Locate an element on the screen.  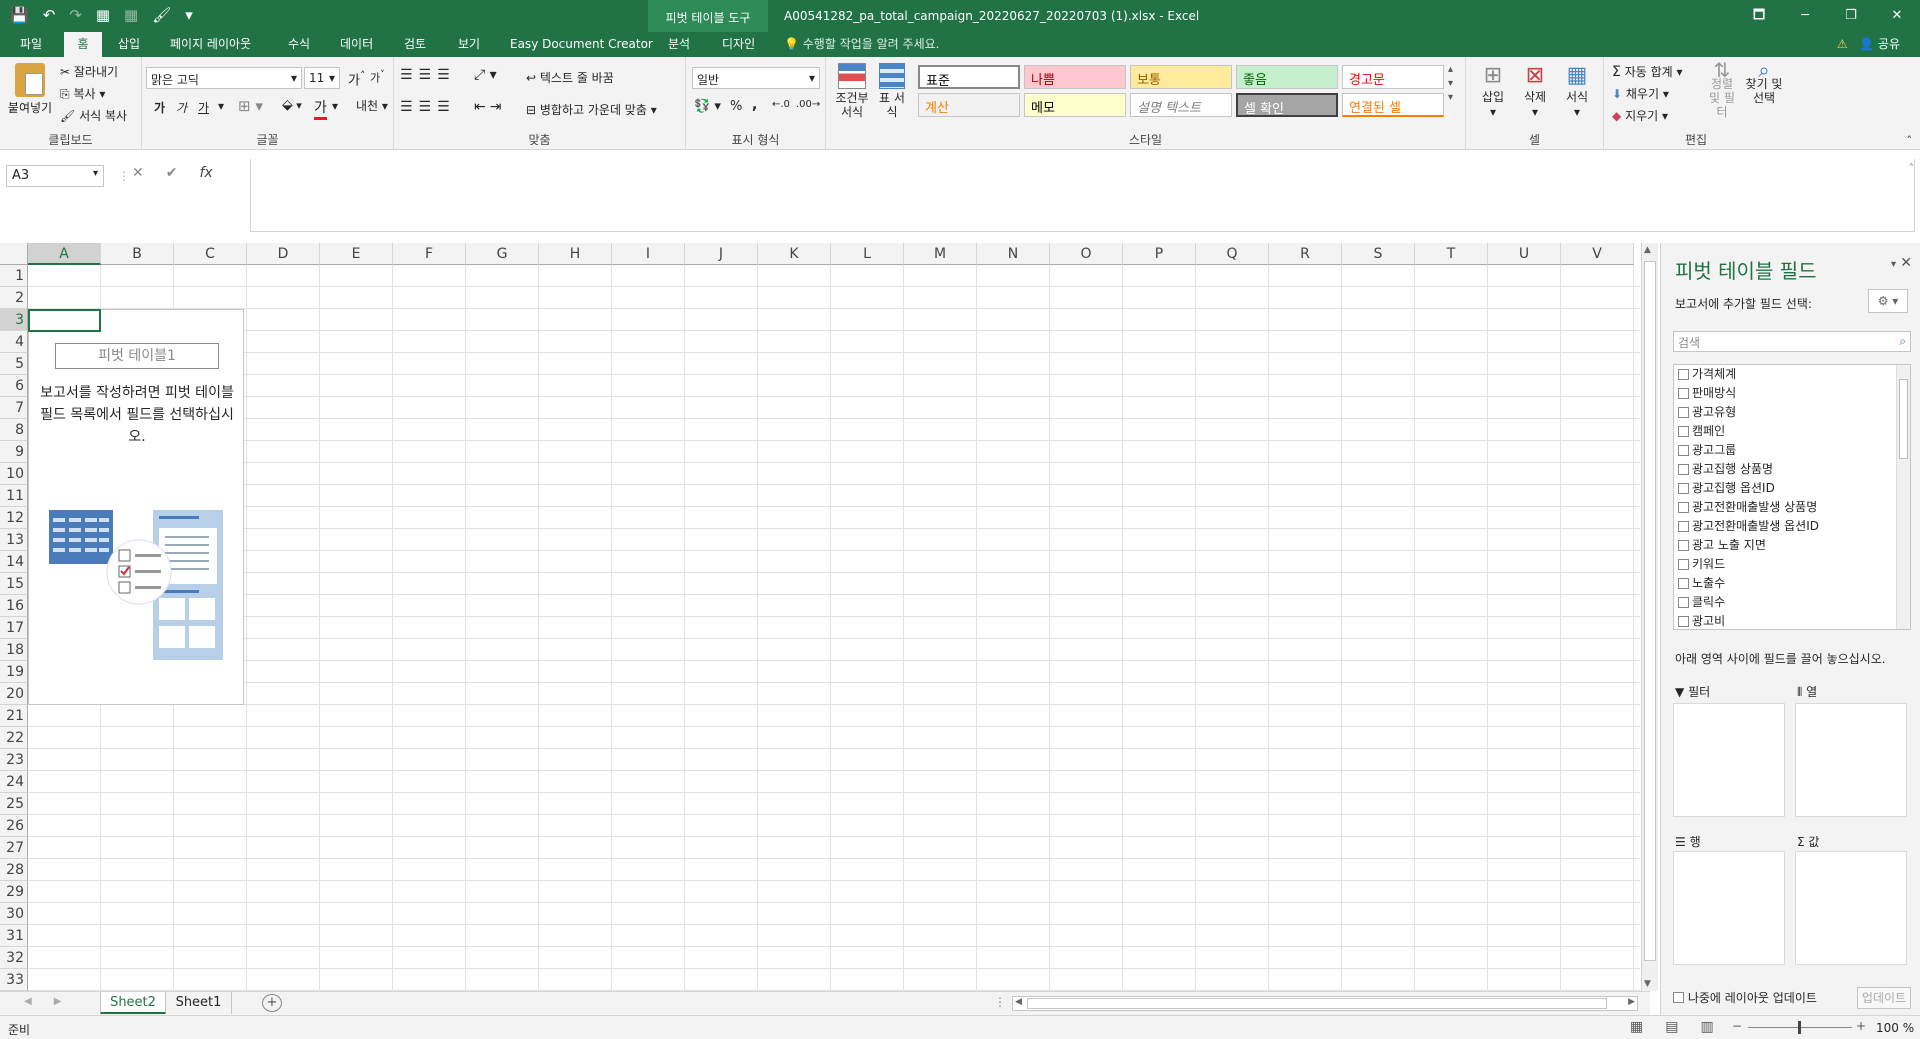
field-search-input: 검색 ⌕ is located at coordinates (1792, 341).